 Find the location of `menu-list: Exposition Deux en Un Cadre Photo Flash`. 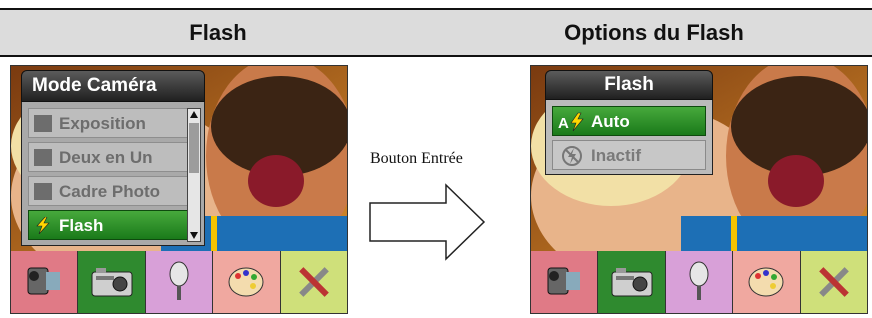

menu-list: Exposition Deux en Un Cadre Photo Flash is located at coordinates (113, 174).